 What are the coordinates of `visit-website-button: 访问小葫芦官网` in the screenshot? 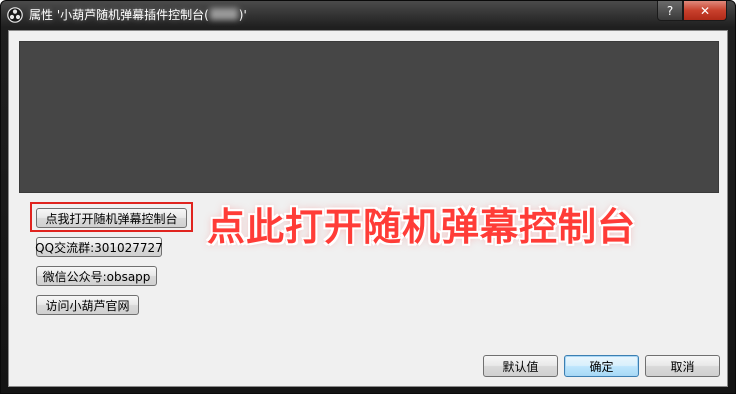 It's located at (87, 305).